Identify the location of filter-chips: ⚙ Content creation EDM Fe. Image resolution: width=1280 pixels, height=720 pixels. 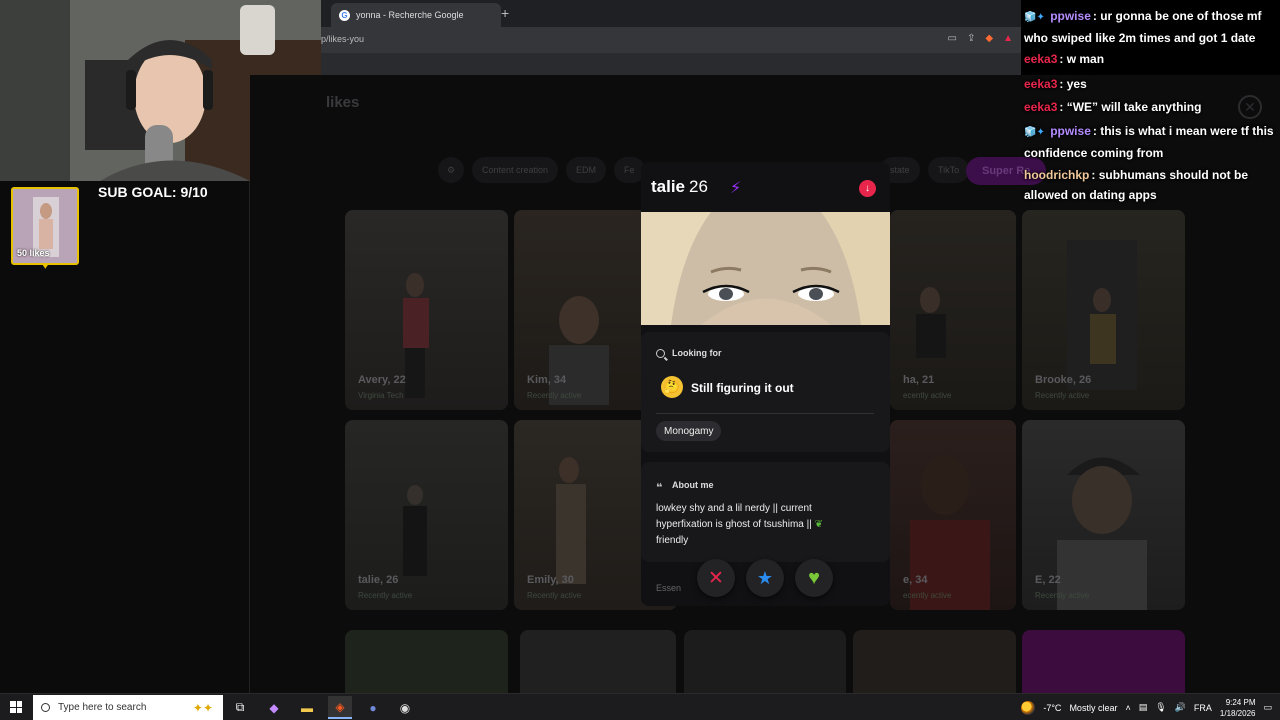
(541, 170).